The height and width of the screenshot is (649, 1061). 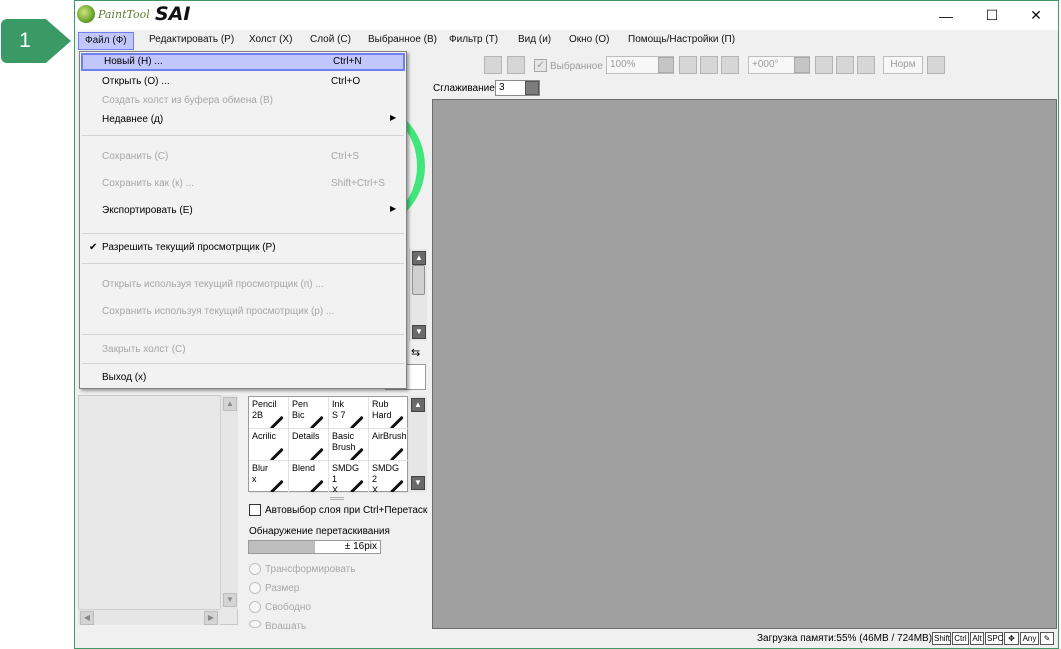 What do you see at coordinates (418, 444) in the screenshot?
I see `tool-grid-scrollbar: ▲ ▼` at bounding box center [418, 444].